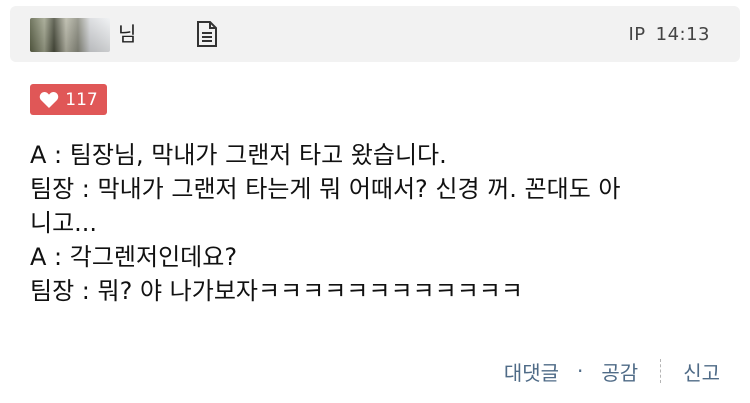 This screenshot has width=750, height=403. What do you see at coordinates (127, 34) in the screenshot?
I see `author-suffix: 님` at bounding box center [127, 34].